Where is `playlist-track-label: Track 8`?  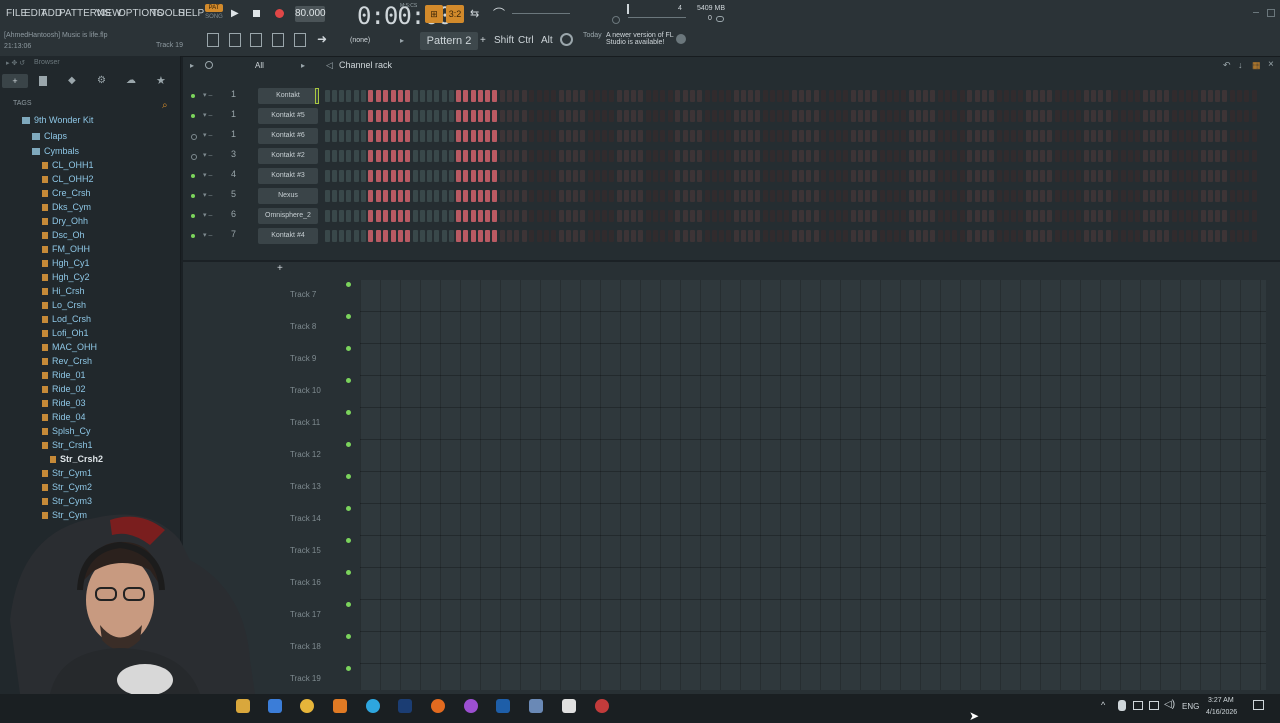 playlist-track-label: Track 8 is located at coordinates (303, 326).